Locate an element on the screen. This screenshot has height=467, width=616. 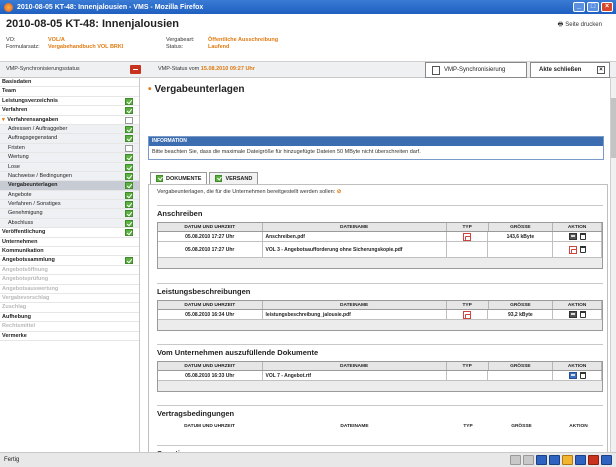
sidebar-item: Adressen / Auftraggeber is located at coordinates (69, 129).